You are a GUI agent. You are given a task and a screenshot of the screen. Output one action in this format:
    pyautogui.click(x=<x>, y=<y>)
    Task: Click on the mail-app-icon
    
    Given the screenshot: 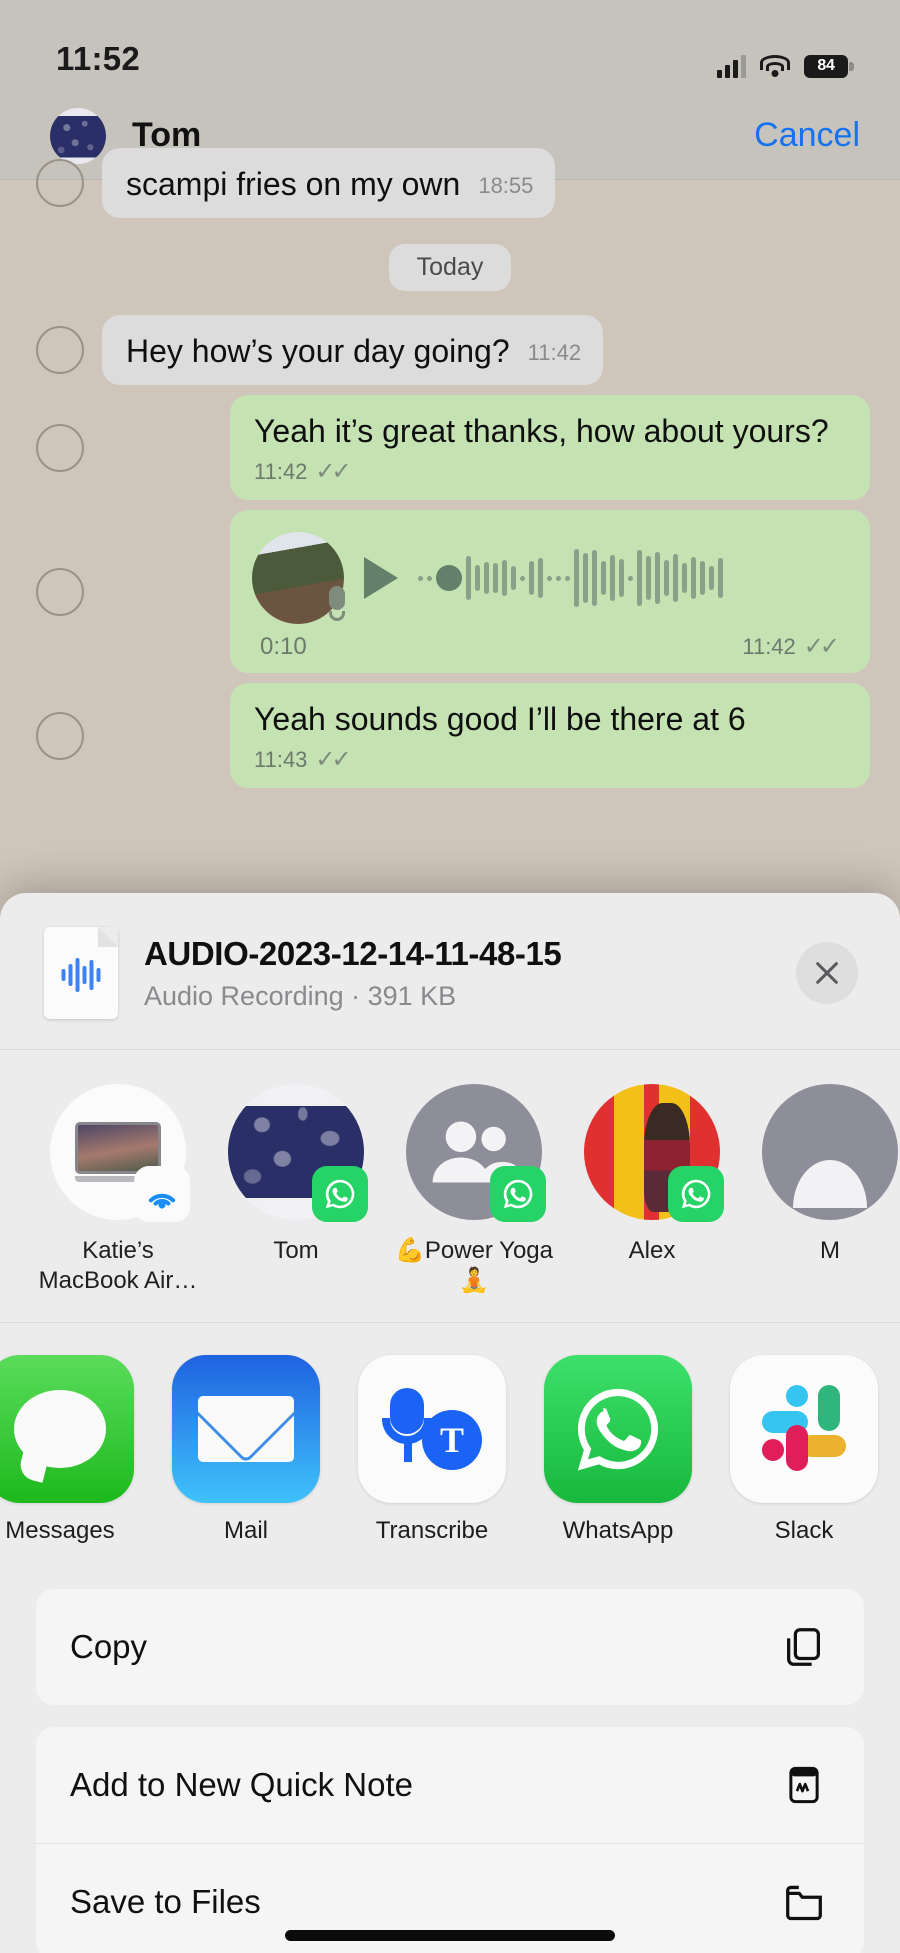 What is the action you would take?
    pyautogui.click(x=246, y=1429)
    